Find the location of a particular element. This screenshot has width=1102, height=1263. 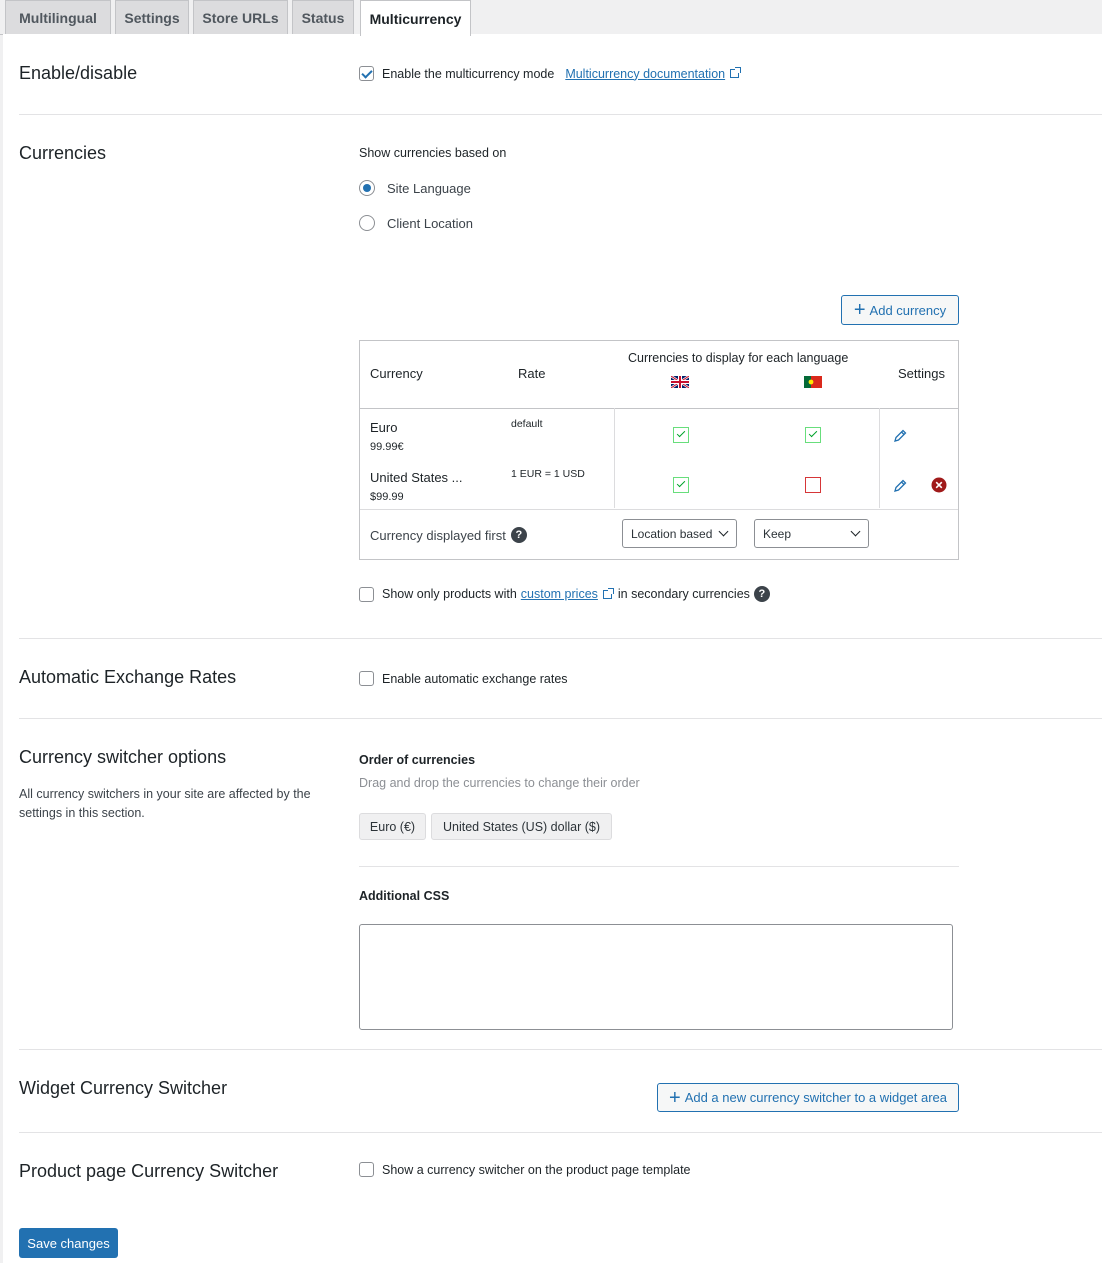

enable-multicurrency-checkbox is located at coordinates (366, 73).